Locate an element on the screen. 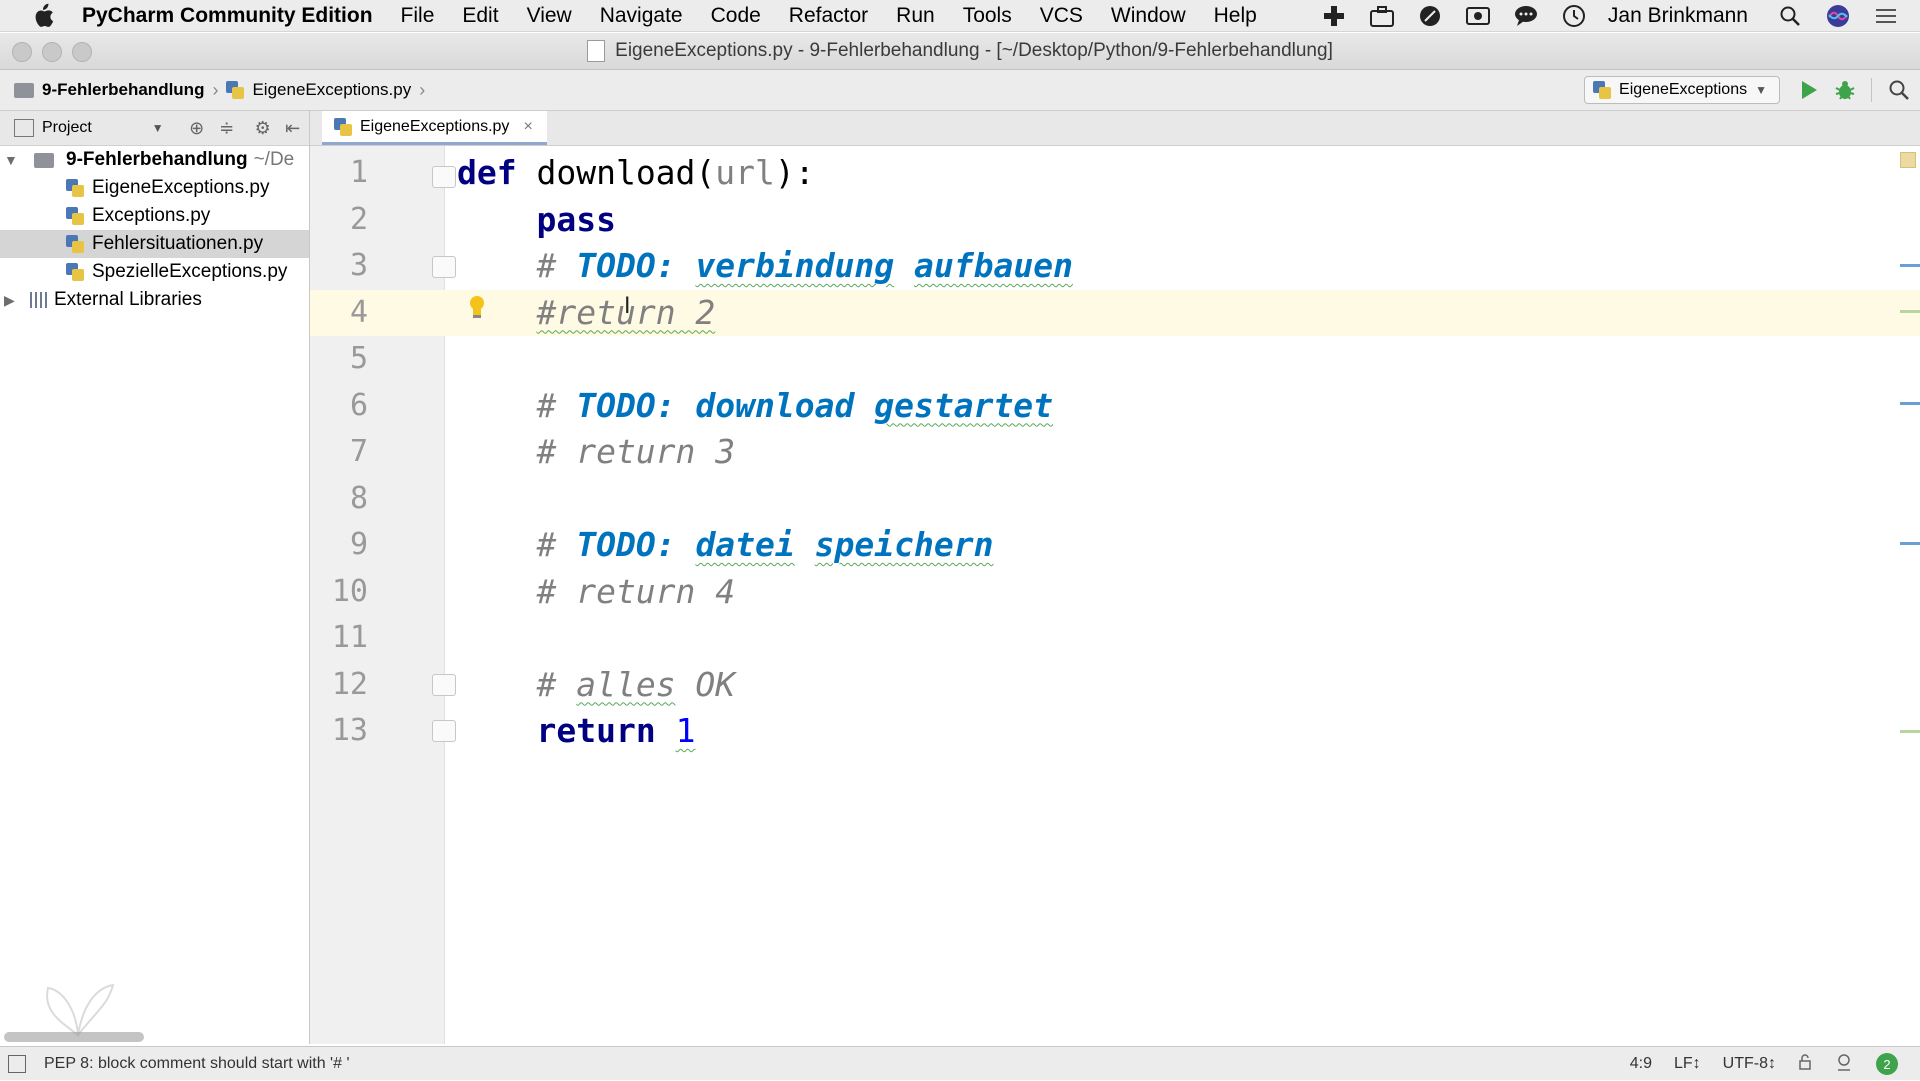  collapse-arrow-icon: ▶ is located at coordinates (15, 300).